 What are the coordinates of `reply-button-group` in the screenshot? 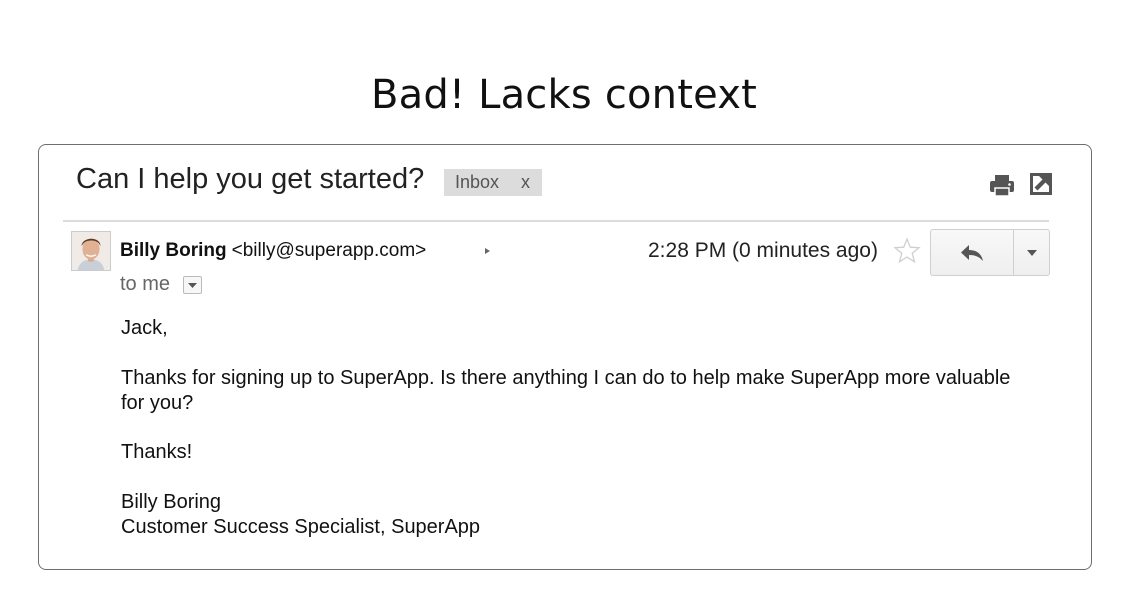 It's located at (990, 252).